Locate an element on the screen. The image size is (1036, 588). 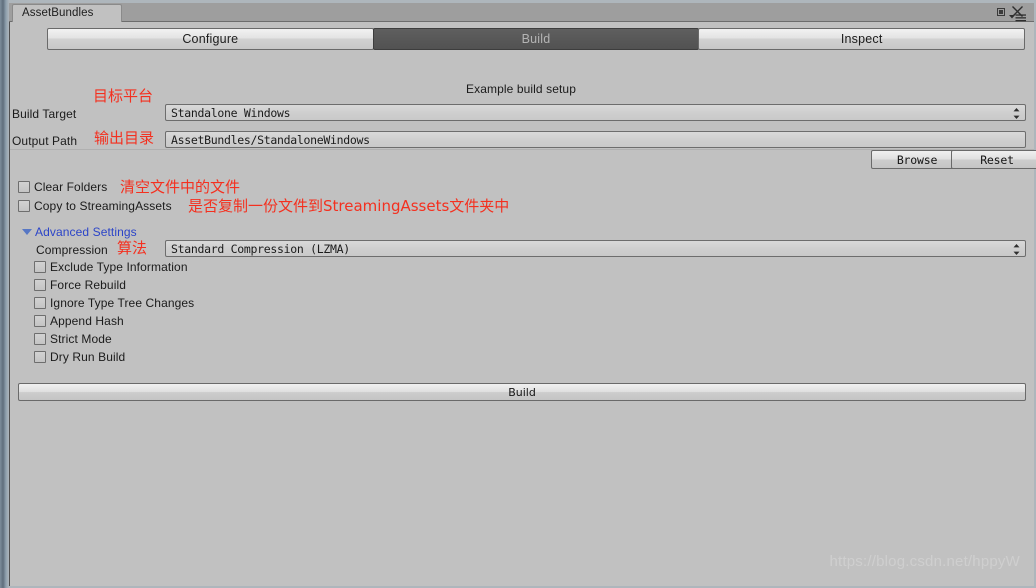
tab-configure-label: Configure is located at coordinates (210, 39).